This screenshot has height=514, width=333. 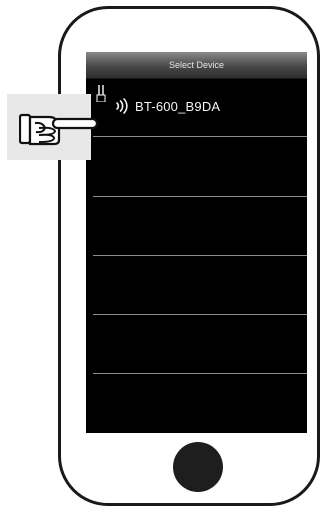 I want to click on list-divider, so click(x=200, y=373).